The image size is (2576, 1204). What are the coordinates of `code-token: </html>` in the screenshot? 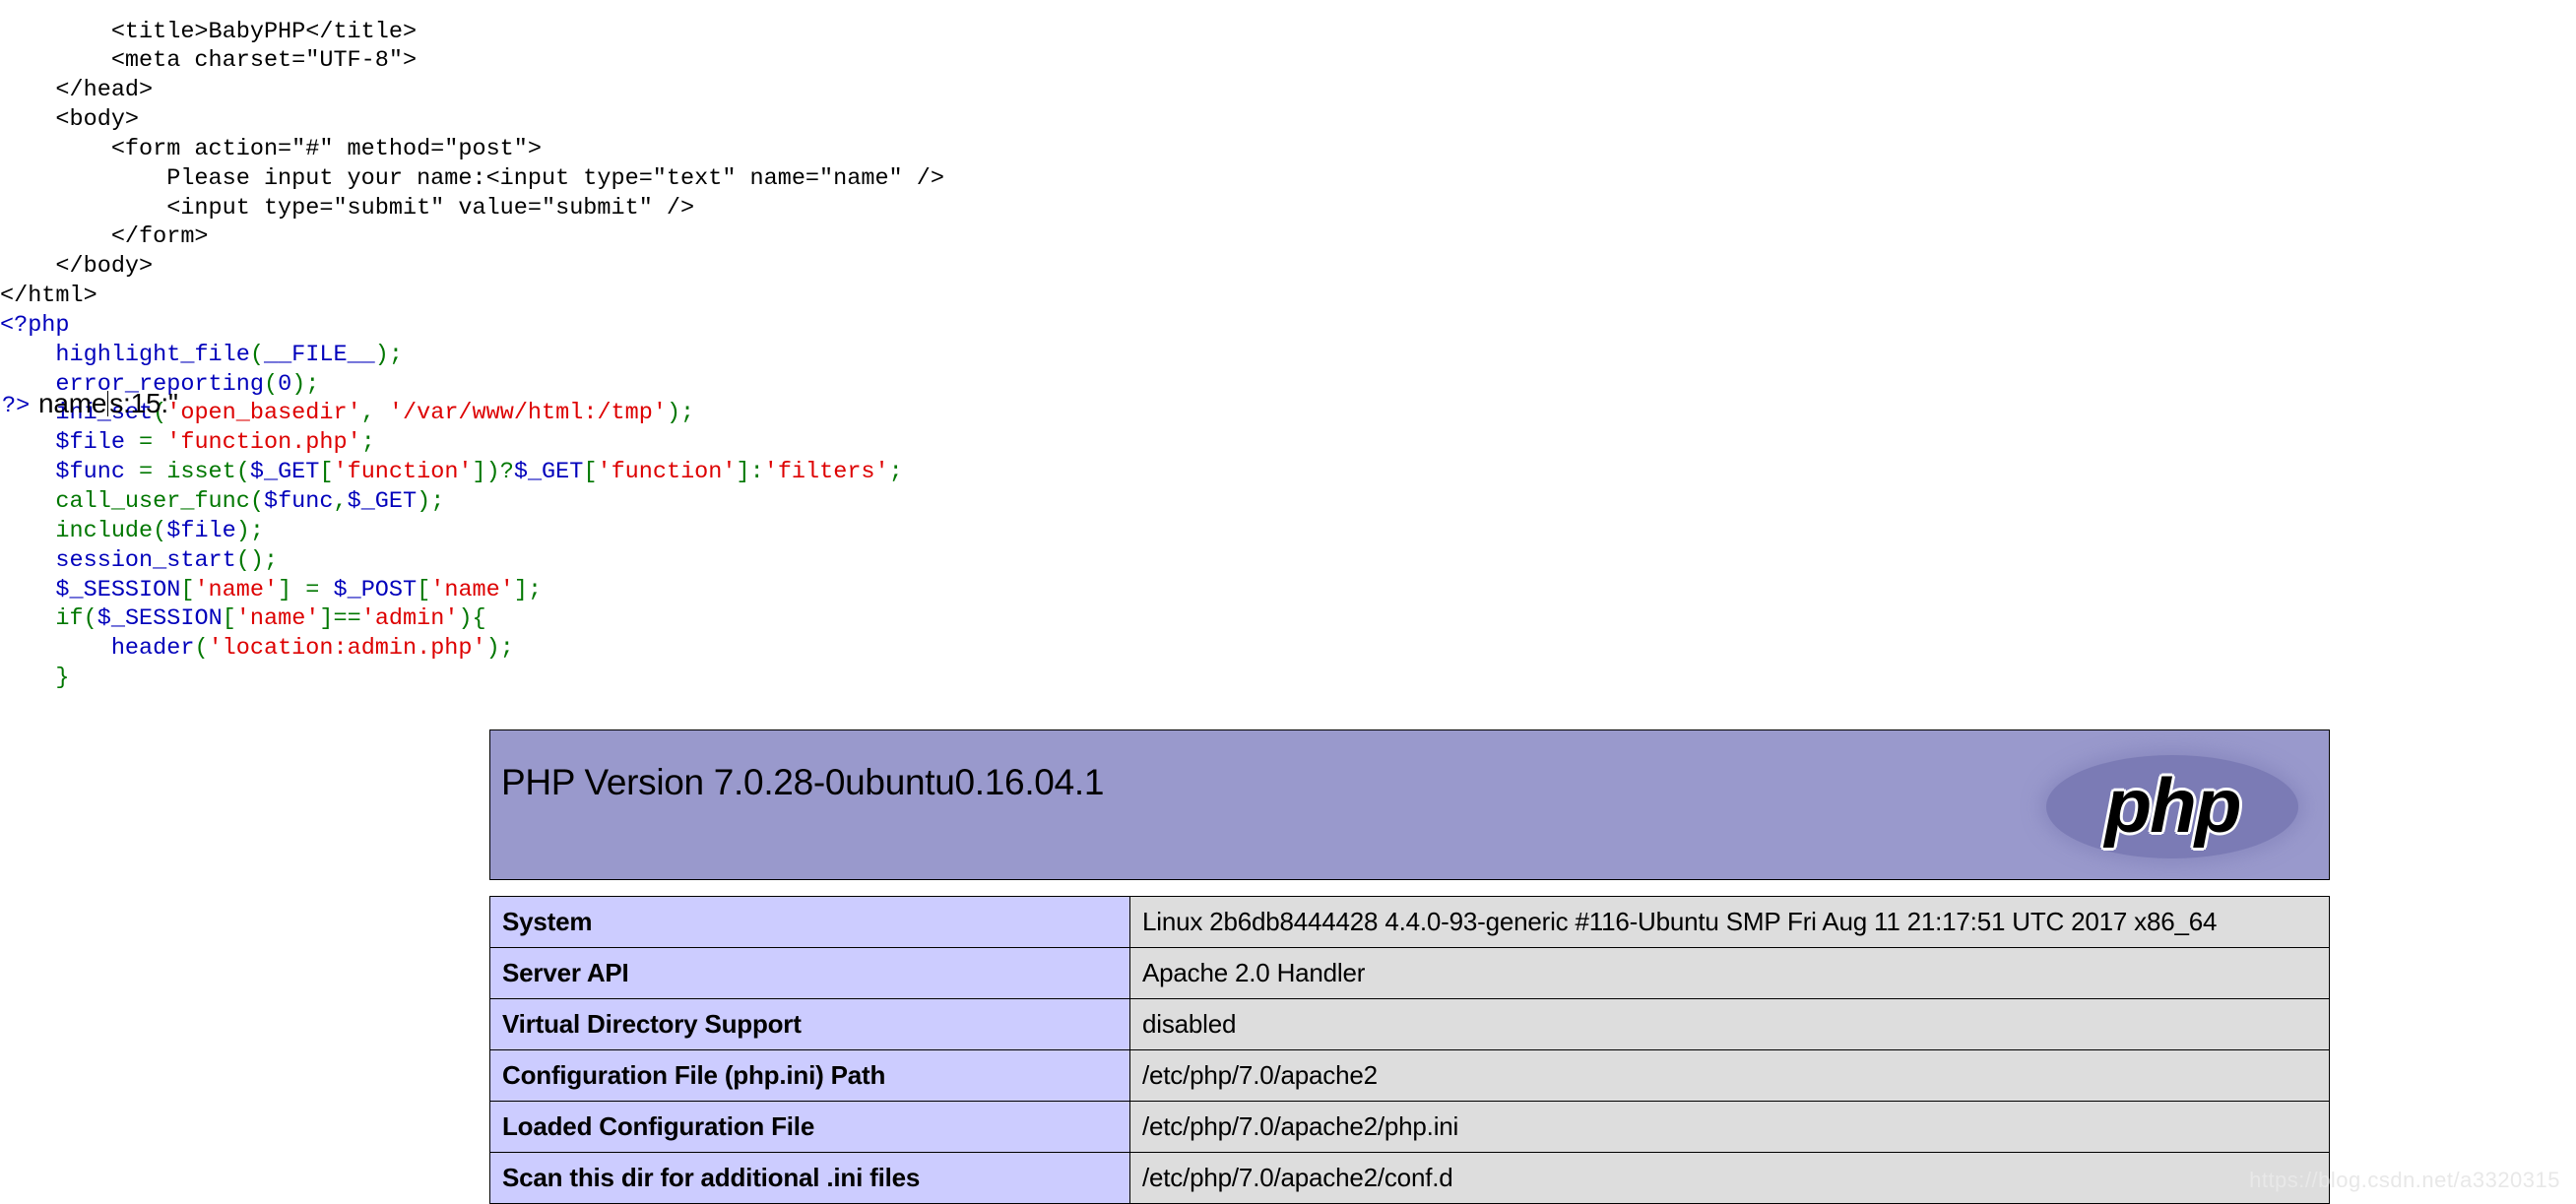 It's located at (48, 296).